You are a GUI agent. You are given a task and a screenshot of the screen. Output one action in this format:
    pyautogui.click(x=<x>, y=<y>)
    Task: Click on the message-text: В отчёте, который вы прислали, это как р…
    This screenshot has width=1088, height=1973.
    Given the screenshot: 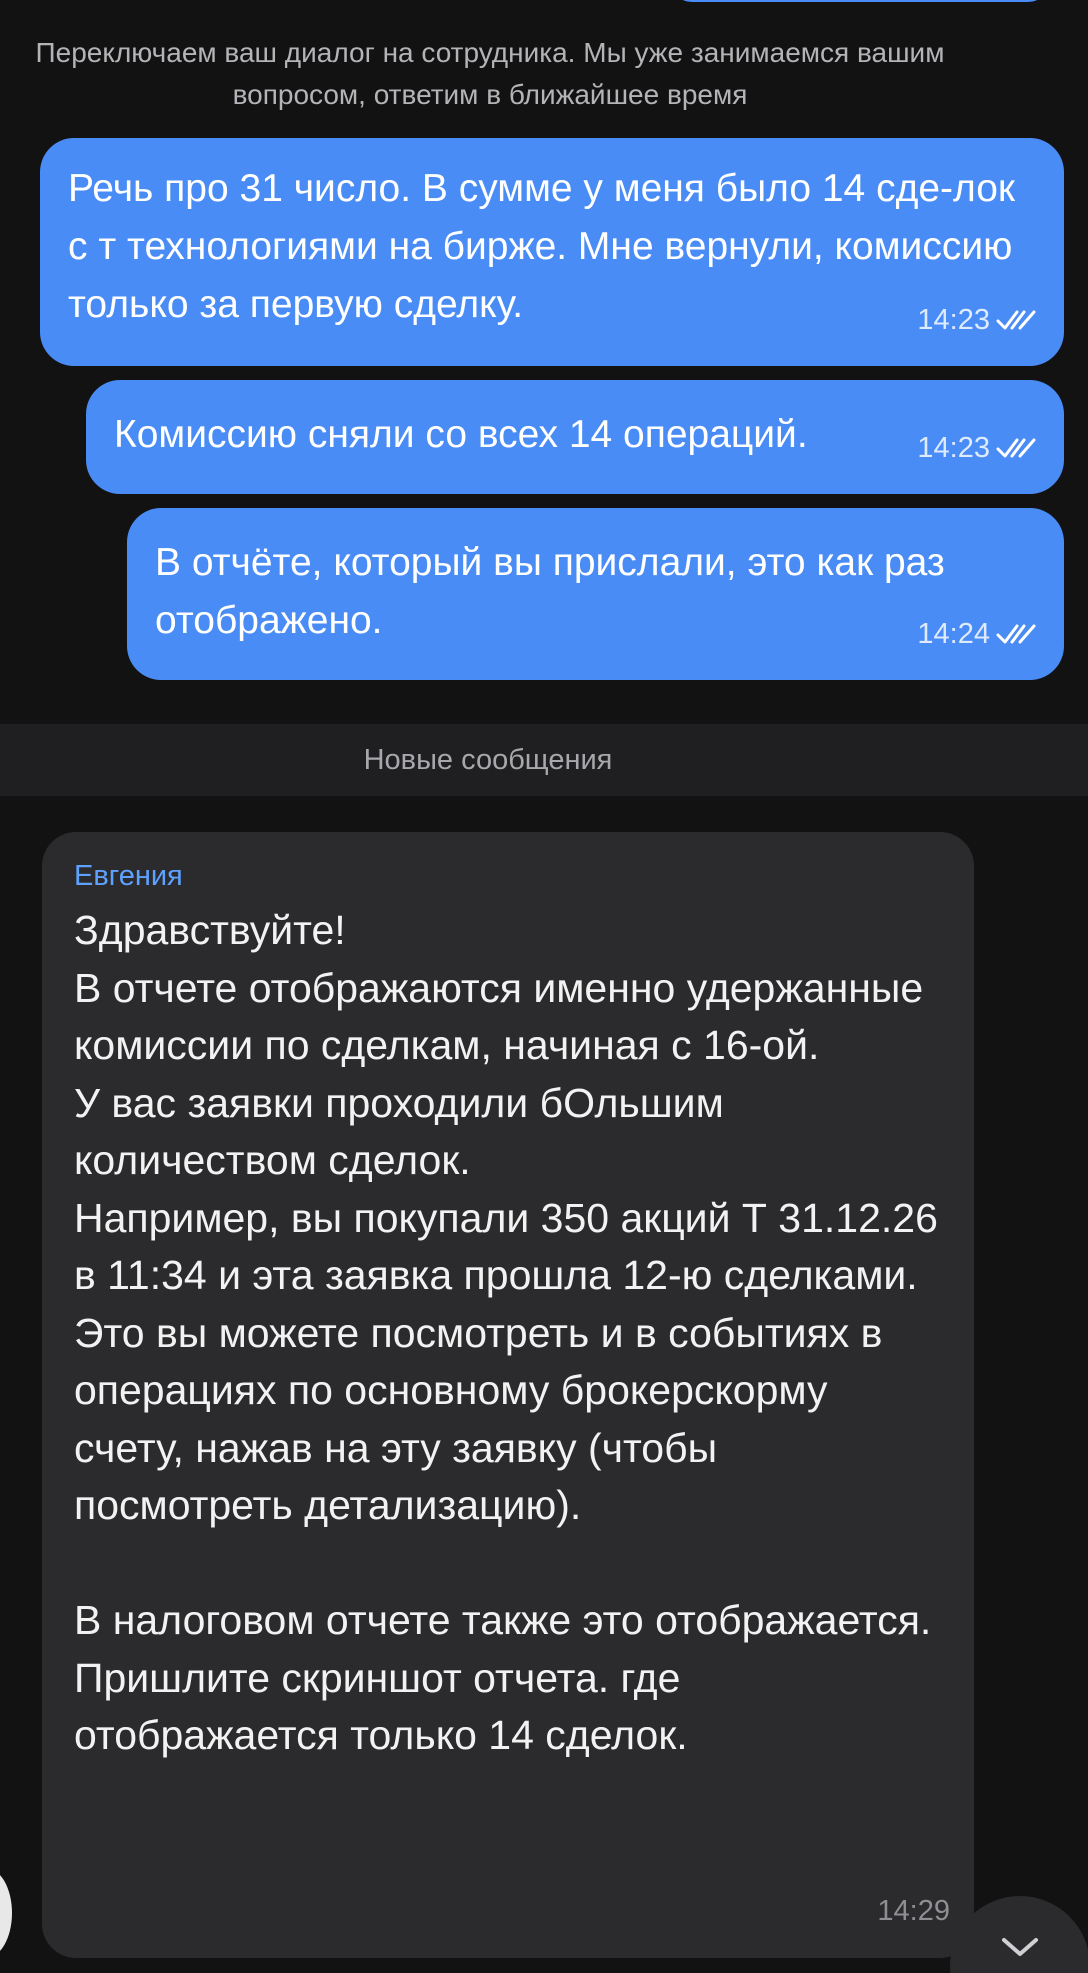 What is the action you would take?
    pyautogui.click(x=550, y=591)
    